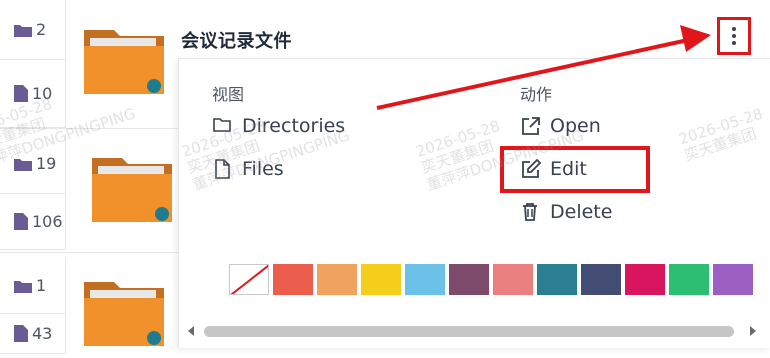 The image size is (770, 358). What do you see at coordinates (33, 94) in the screenshot?
I see `file-count: 10` at bounding box center [33, 94].